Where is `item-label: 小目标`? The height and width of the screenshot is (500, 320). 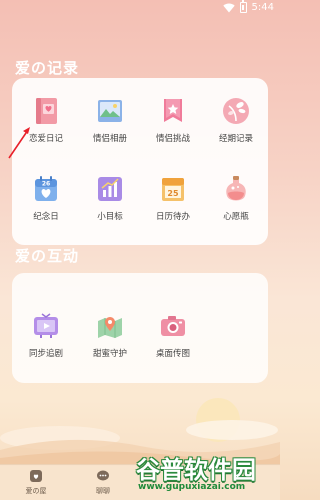
item-label: 小目标 is located at coordinates (110, 217).